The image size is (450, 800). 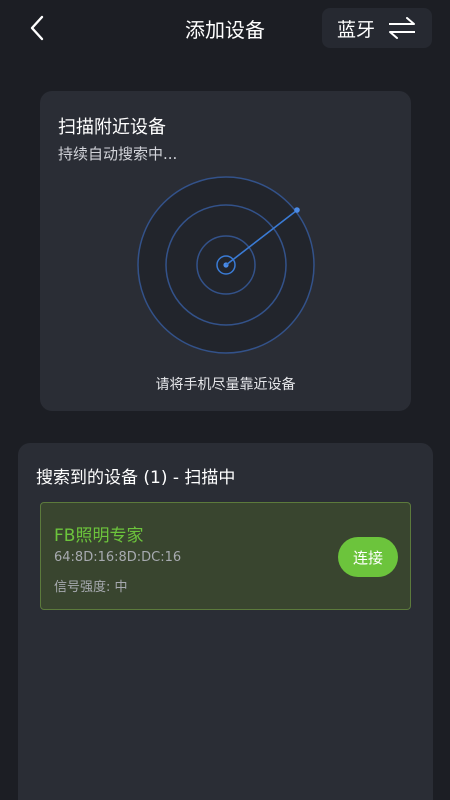 What do you see at coordinates (377, 28) in the screenshot?
I see `bluetooth-mode-toggle: 蓝牙` at bounding box center [377, 28].